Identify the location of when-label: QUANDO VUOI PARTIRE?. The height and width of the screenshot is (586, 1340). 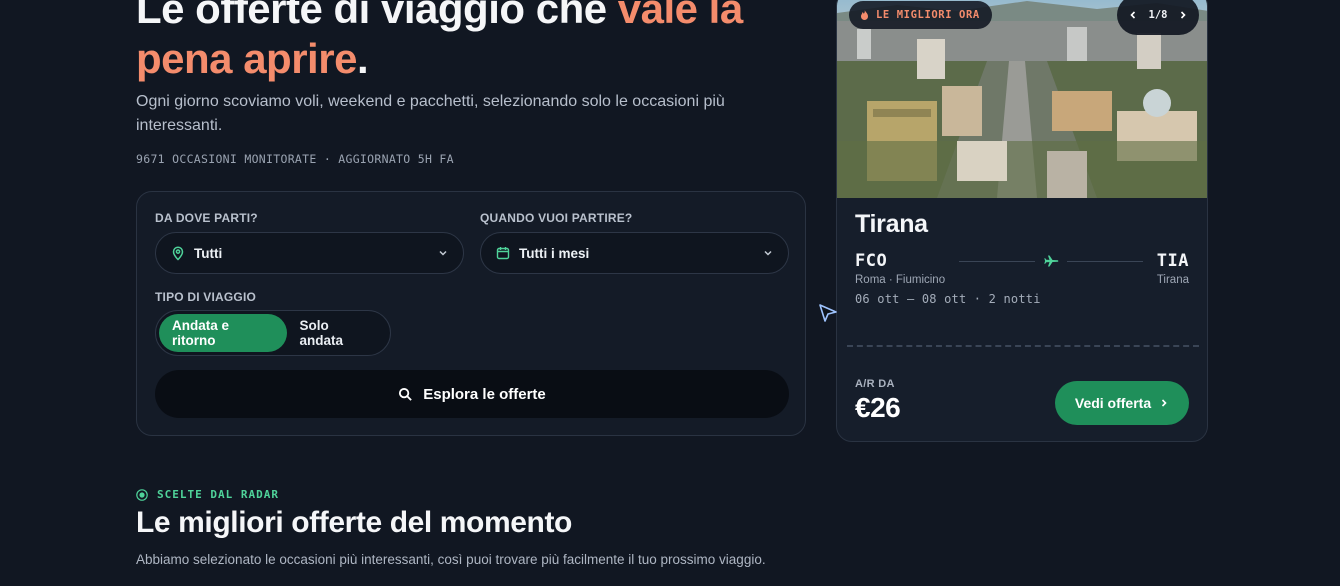
(556, 218).